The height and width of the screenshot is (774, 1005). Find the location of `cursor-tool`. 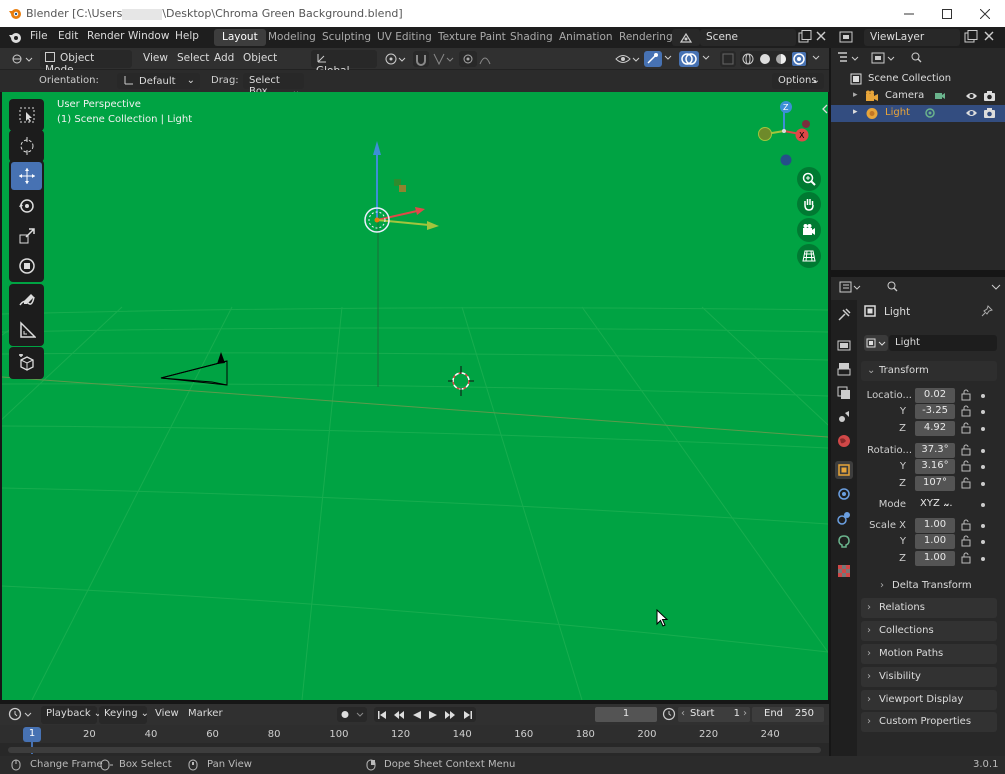

cursor-tool is located at coordinates (26, 146).